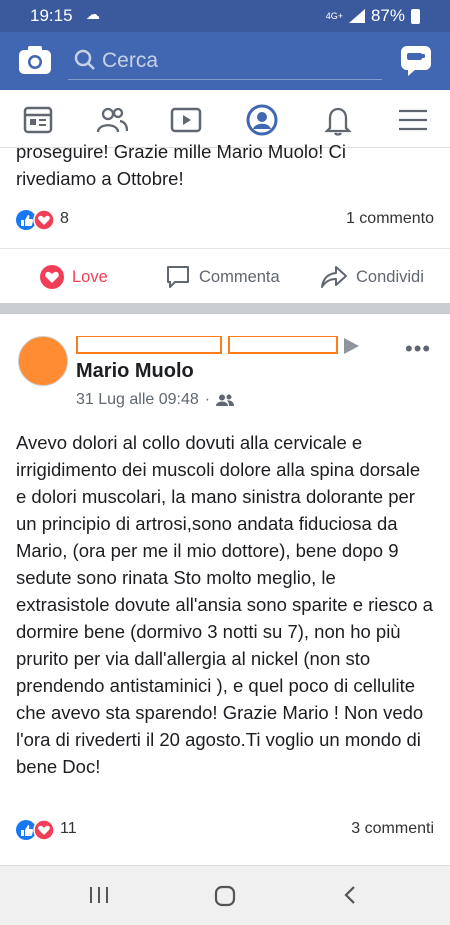 The width and height of the screenshot is (450, 925). What do you see at coordinates (112, 120) in the screenshot?
I see `friends-icon` at bounding box center [112, 120].